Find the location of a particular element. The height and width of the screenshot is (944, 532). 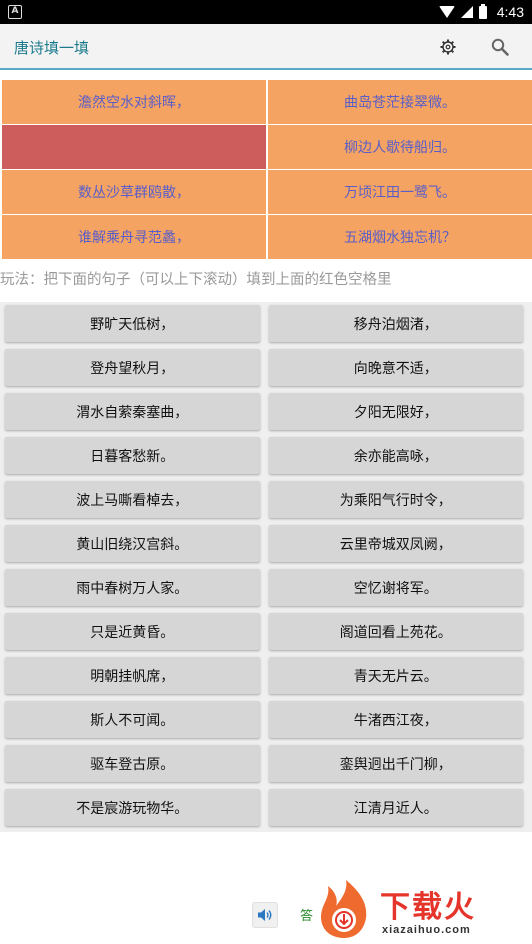

choice-row: 明朝挂帆席， 青天无片云。 is located at coordinates (266, 676).